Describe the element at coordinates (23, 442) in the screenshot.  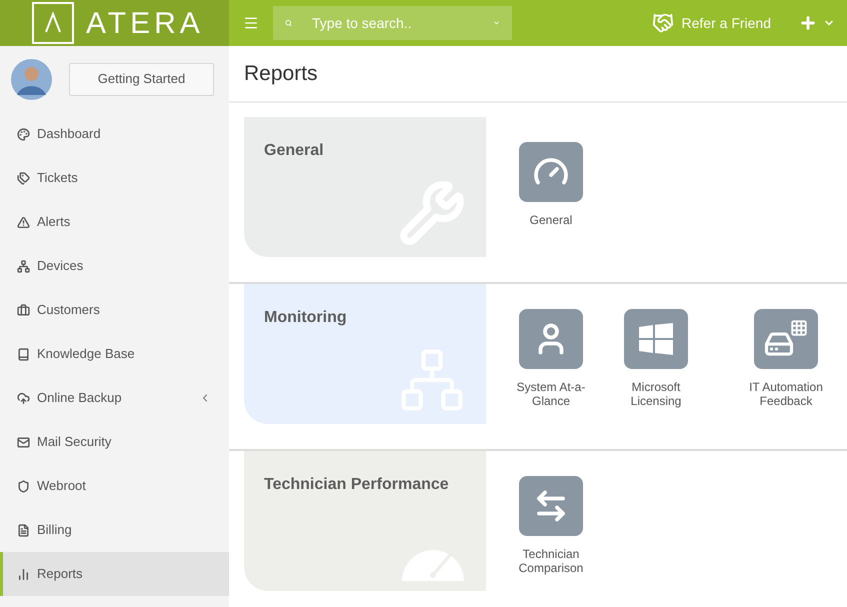
I see `mail-icon` at that location.